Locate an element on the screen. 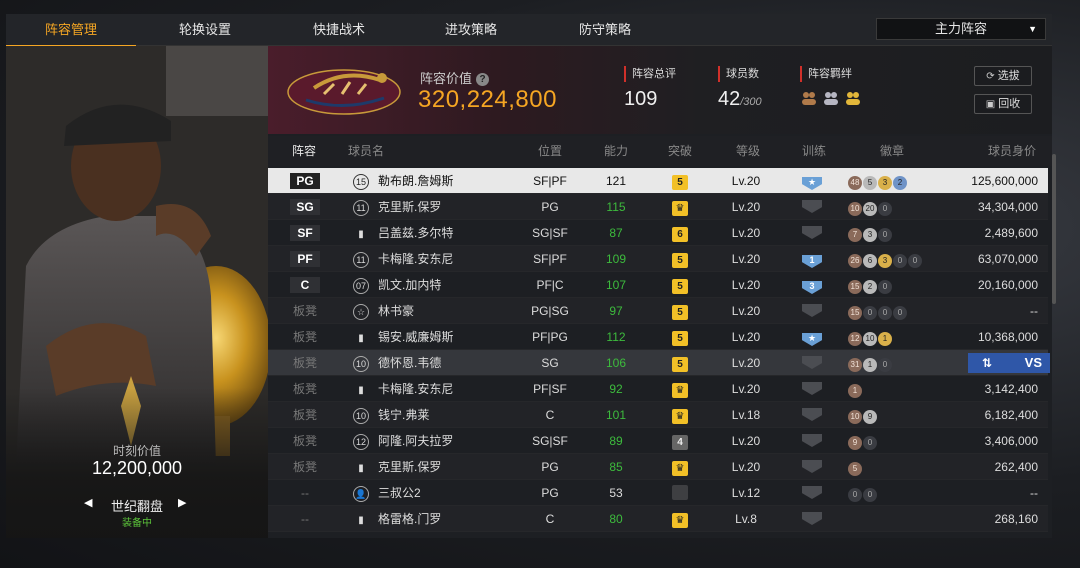 The width and height of the screenshot is (1080, 568). recycle-button: ▣ 回收 is located at coordinates (1003, 104).